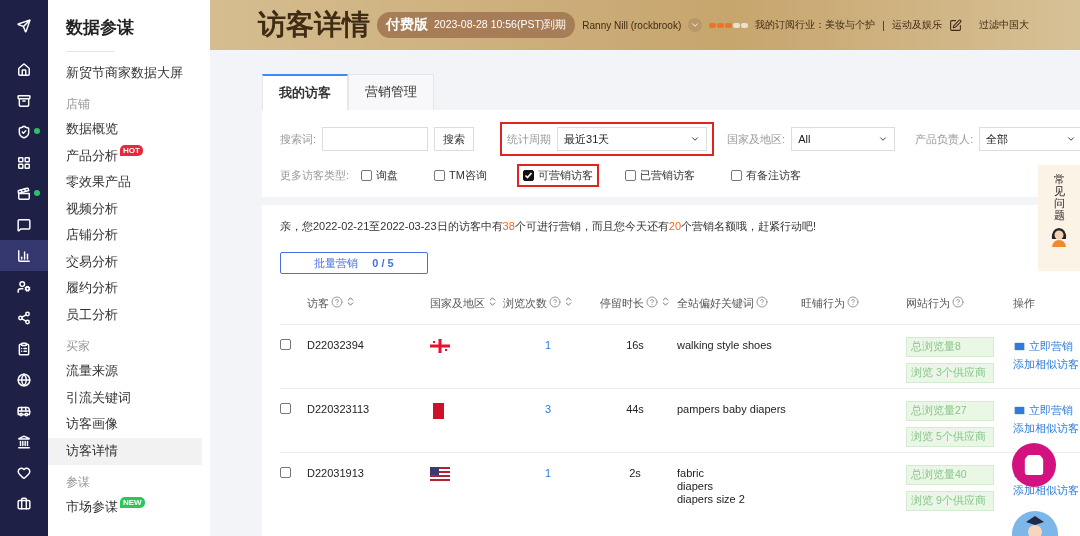 The height and width of the screenshot is (536, 1080). What do you see at coordinates (468, 175) in the screenshot?
I see `checkbox-label: TM咨询` at bounding box center [468, 175].